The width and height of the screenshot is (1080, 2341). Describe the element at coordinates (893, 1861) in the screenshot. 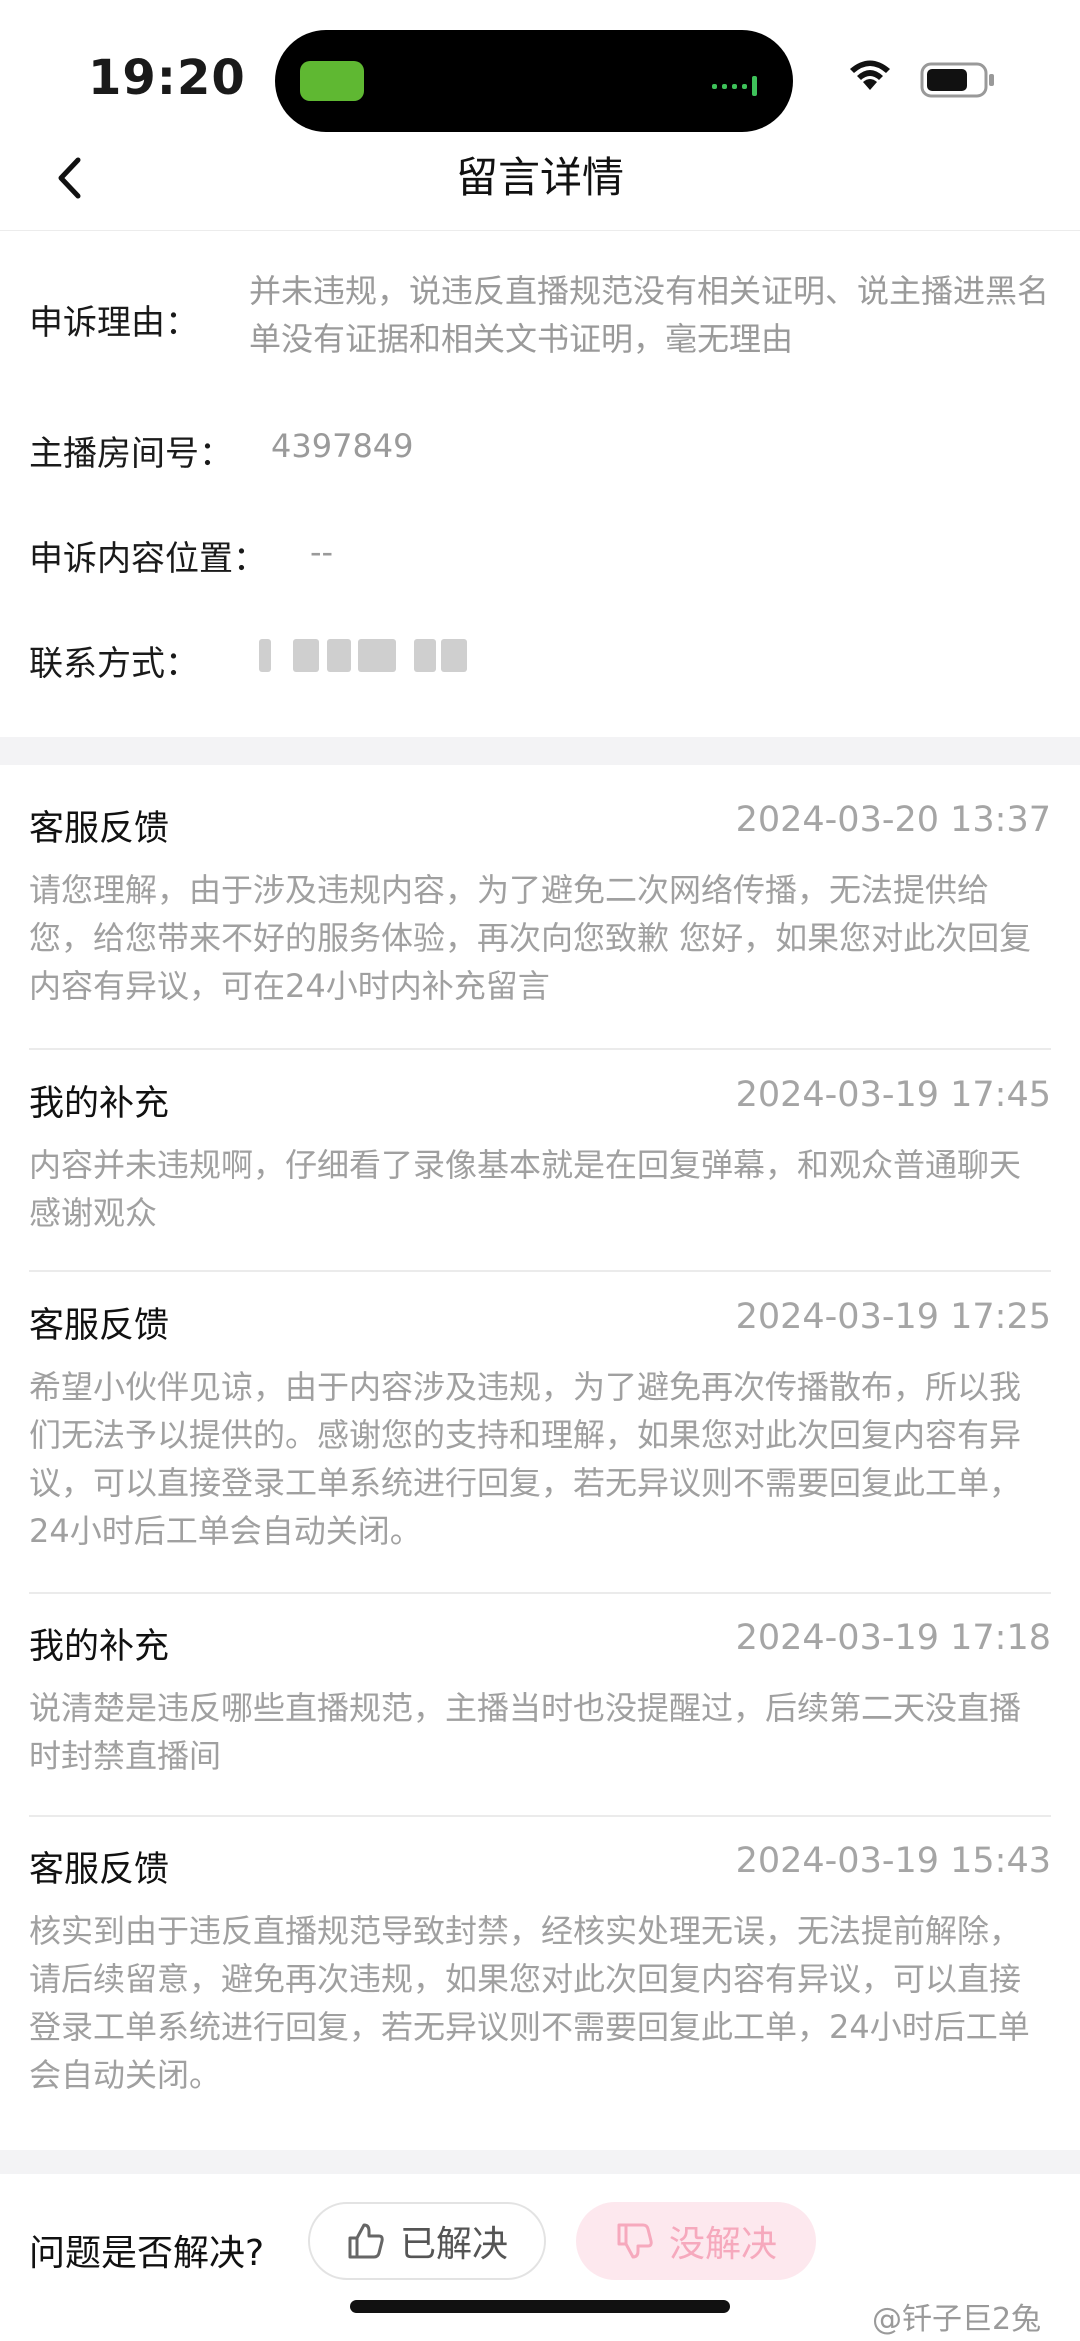

I see `message-time: 2024-03-19 15:43` at that location.